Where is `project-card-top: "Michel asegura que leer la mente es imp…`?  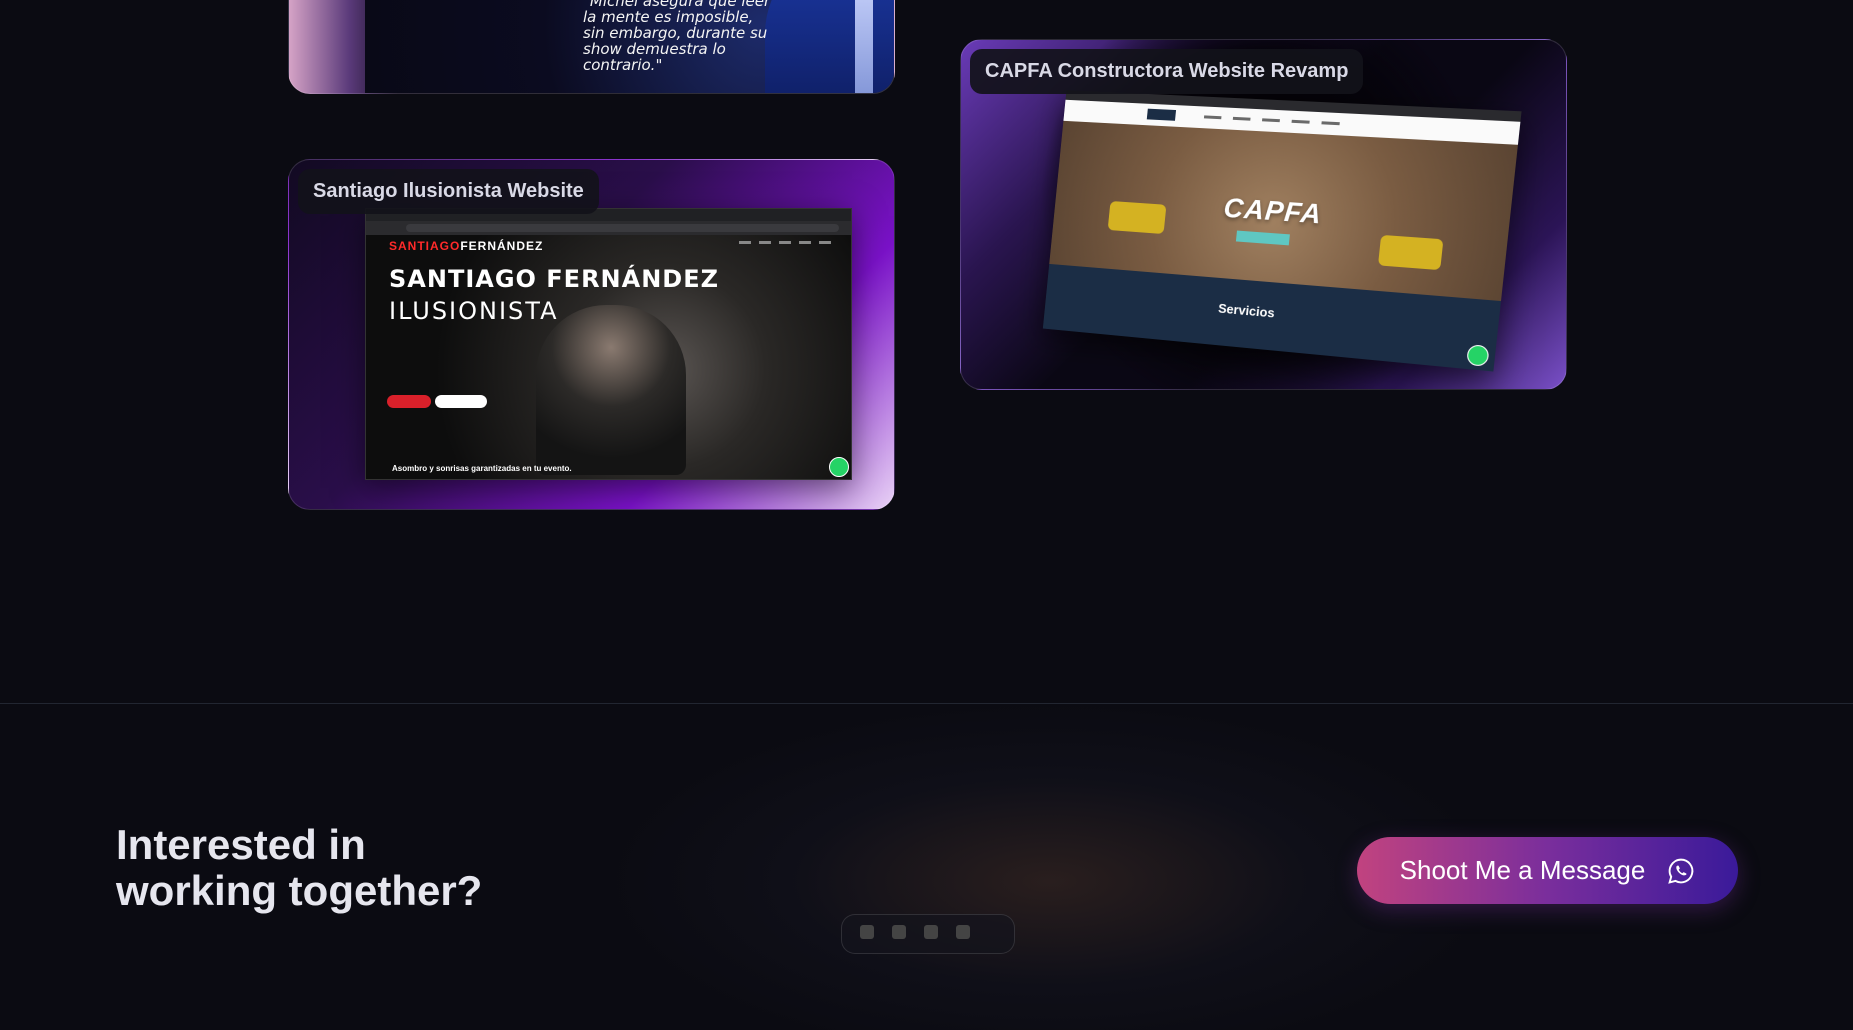
project-card-top: "Michel asegura que leer la mente es imp… is located at coordinates (591, 47).